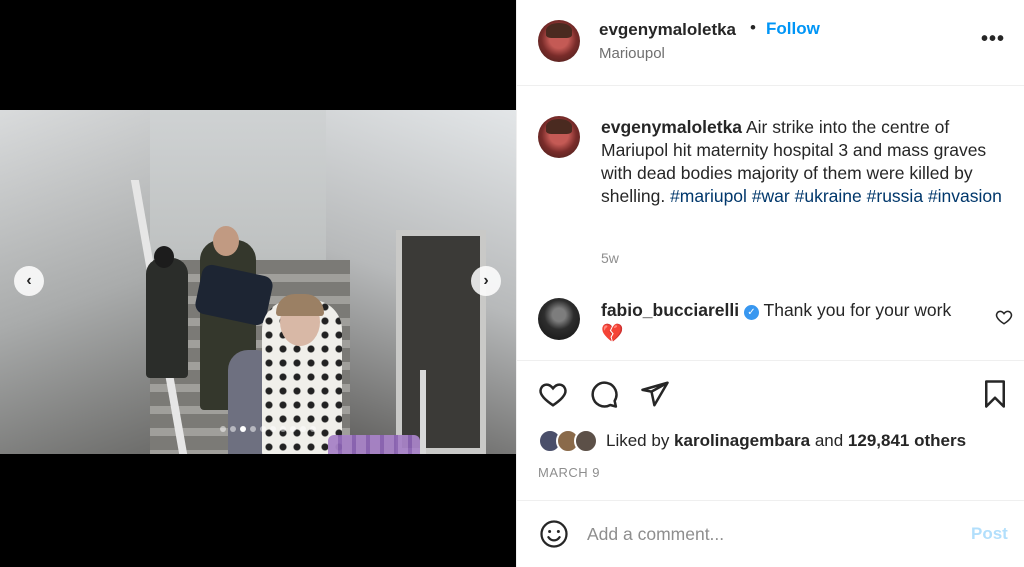  What do you see at coordinates (989, 534) in the screenshot?
I see `post-comment-button: Post` at bounding box center [989, 534].